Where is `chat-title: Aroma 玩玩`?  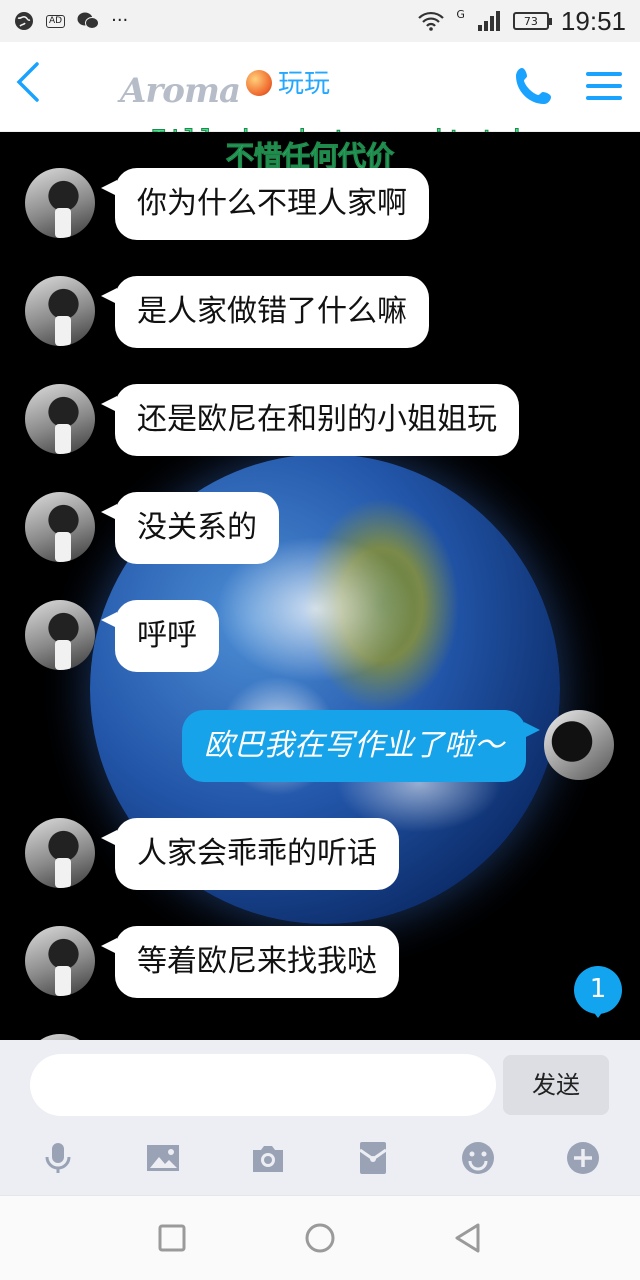
chat-title: Aroma 玩玩 is located at coordinates (310, 91).